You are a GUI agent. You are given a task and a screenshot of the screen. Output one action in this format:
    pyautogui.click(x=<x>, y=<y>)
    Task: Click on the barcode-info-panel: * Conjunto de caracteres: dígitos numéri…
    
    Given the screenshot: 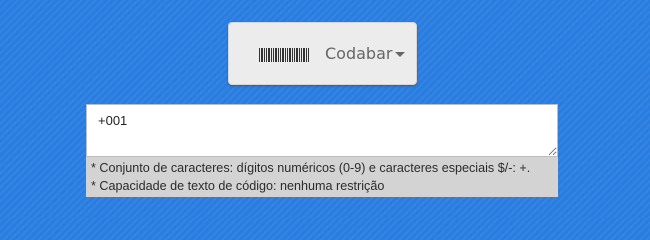 What is the action you would take?
    pyautogui.click(x=322, y=177)
    